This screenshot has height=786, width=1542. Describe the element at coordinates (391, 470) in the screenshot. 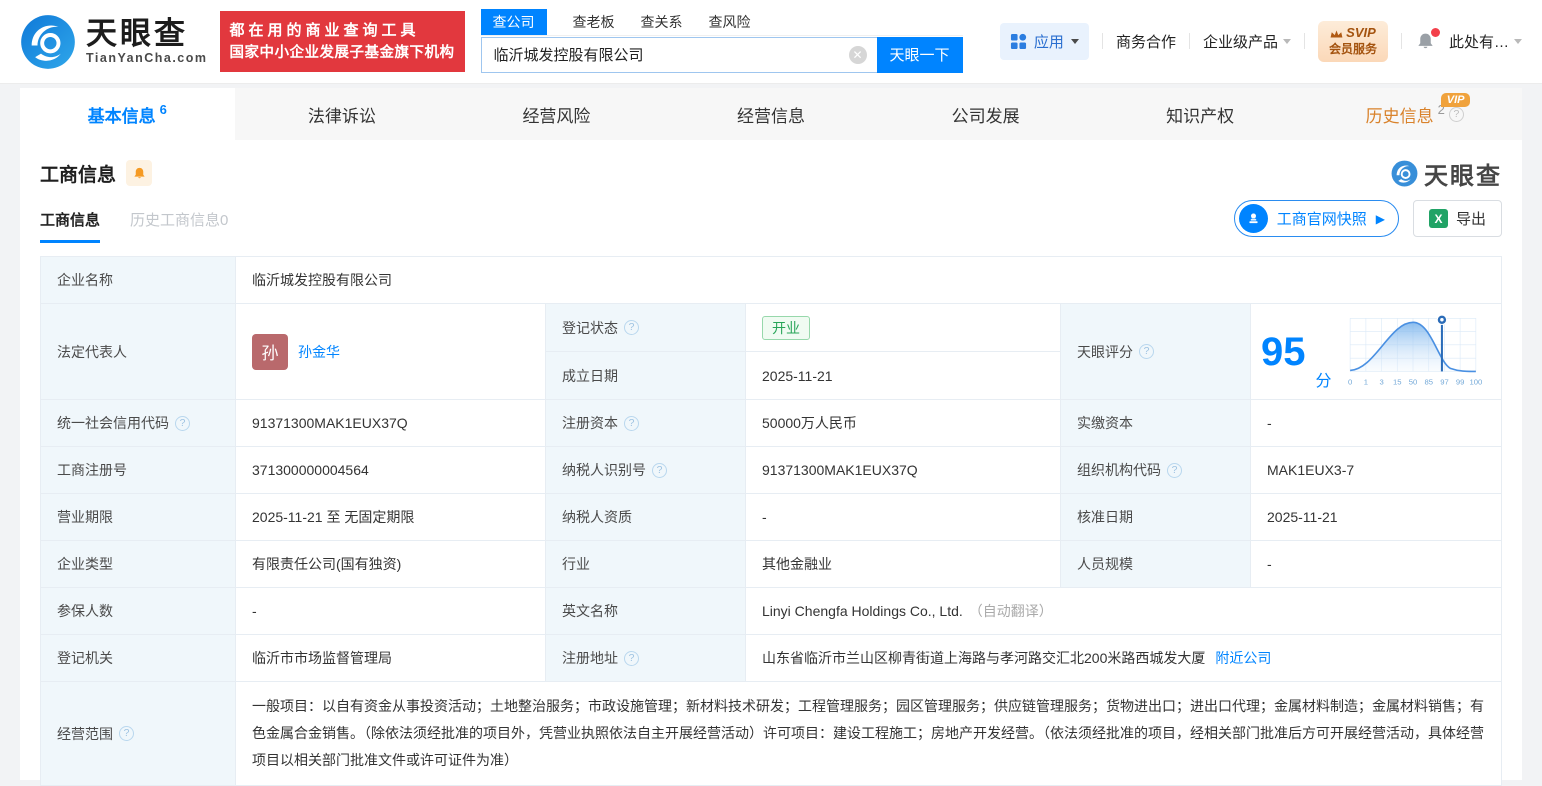

I see `field-value-reg-no: 371300000004564` at that location.